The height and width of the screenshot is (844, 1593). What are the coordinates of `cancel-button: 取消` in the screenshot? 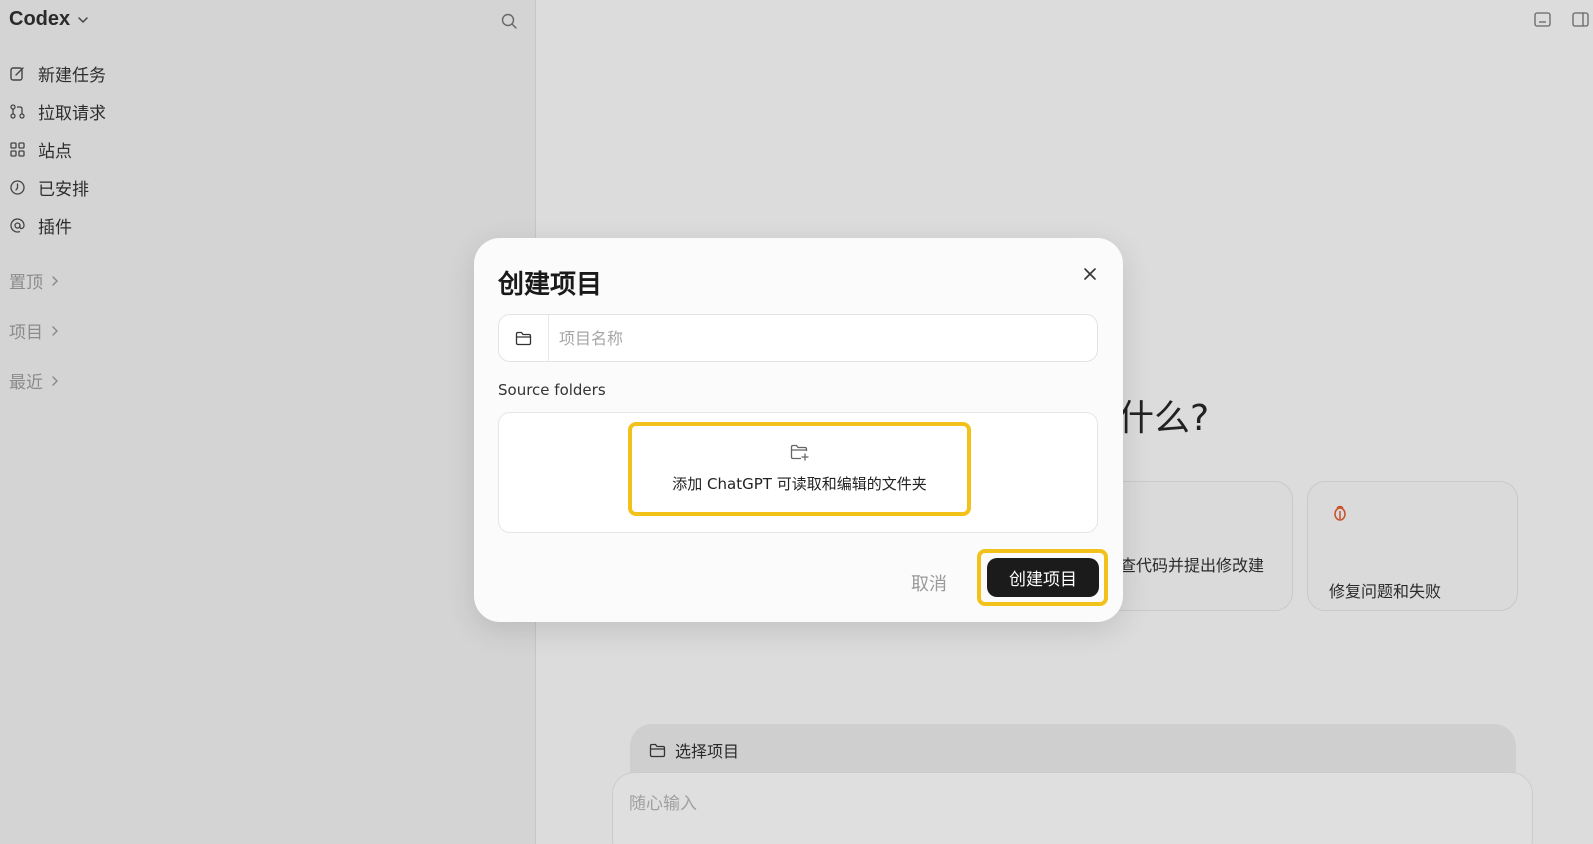 It's located at (929, 583).